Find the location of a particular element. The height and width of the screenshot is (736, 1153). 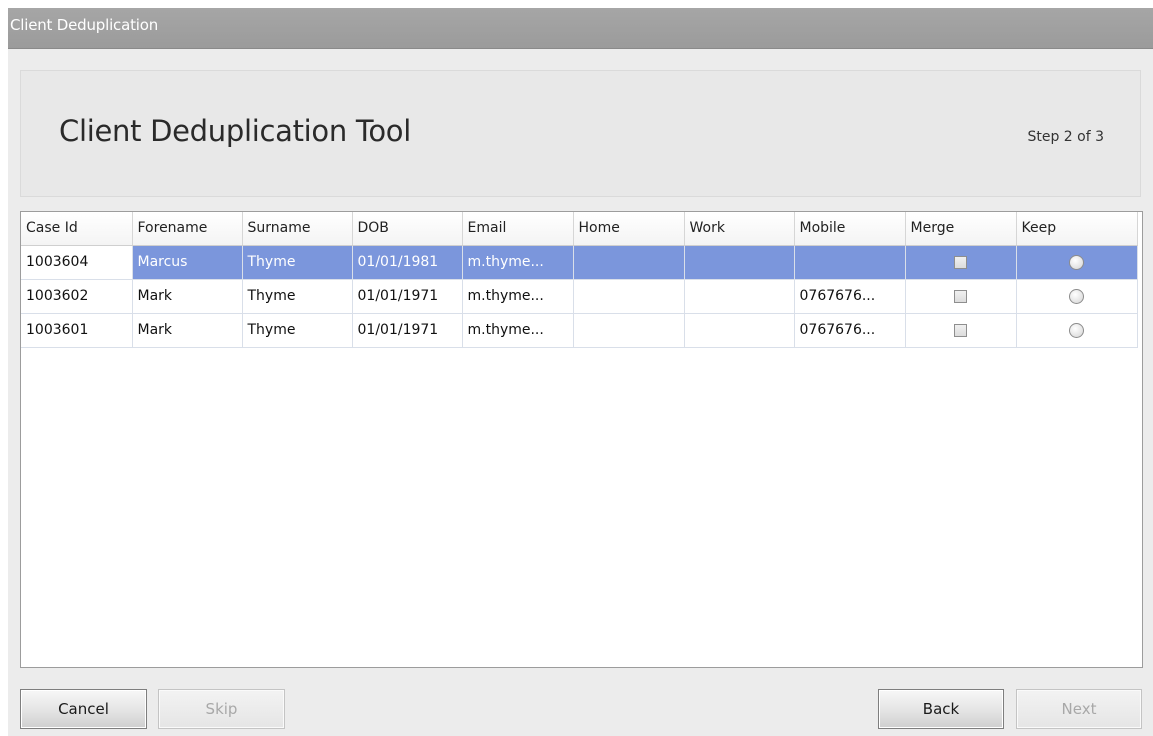

cell-dob: 01/01/1981 is located at coordinates (407, 262).